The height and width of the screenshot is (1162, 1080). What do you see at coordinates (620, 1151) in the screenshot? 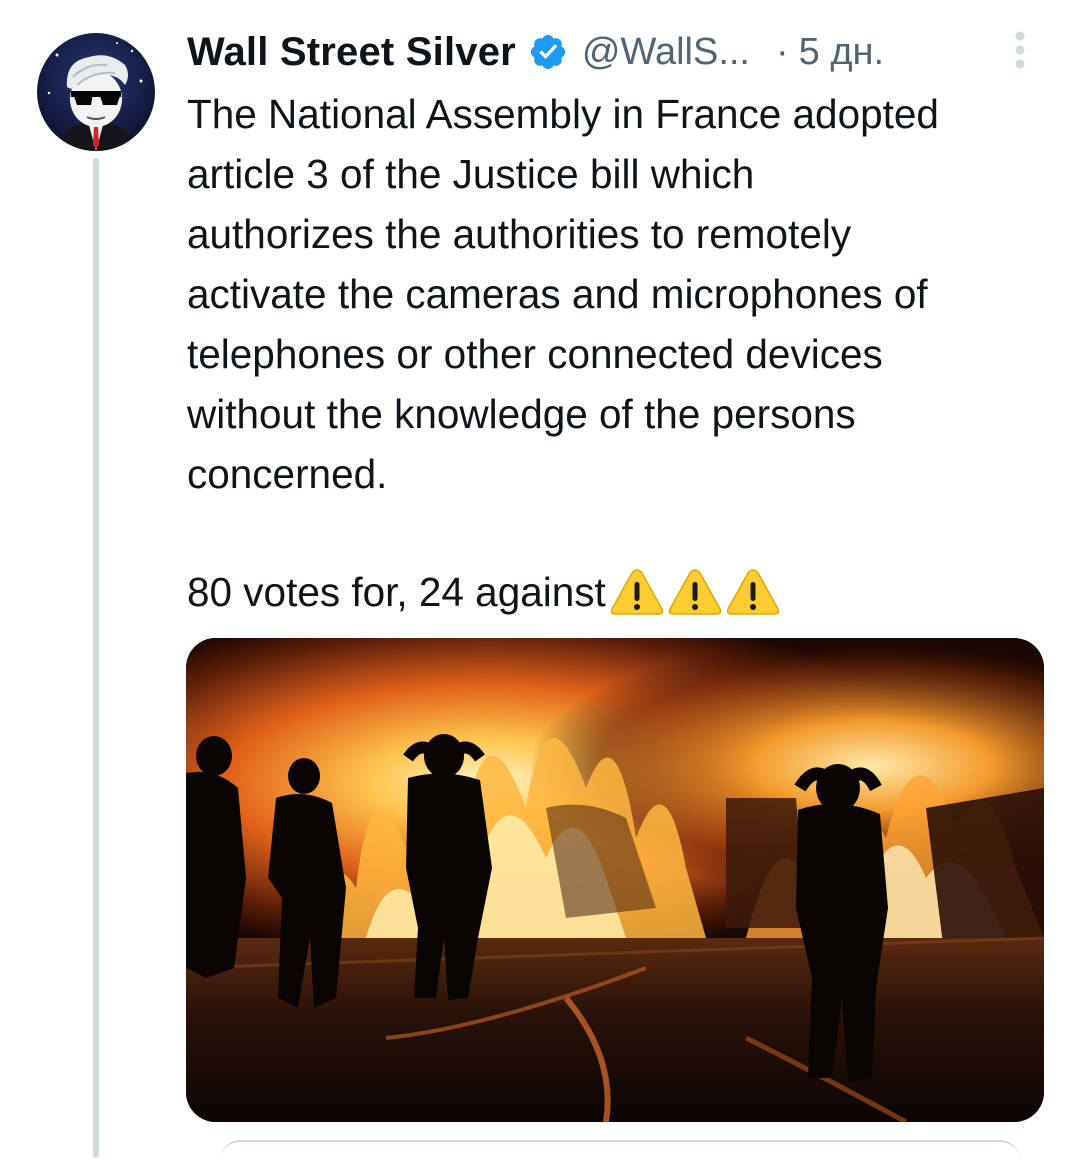
I see `next-card-edge` at bounding box center [620, 1151].